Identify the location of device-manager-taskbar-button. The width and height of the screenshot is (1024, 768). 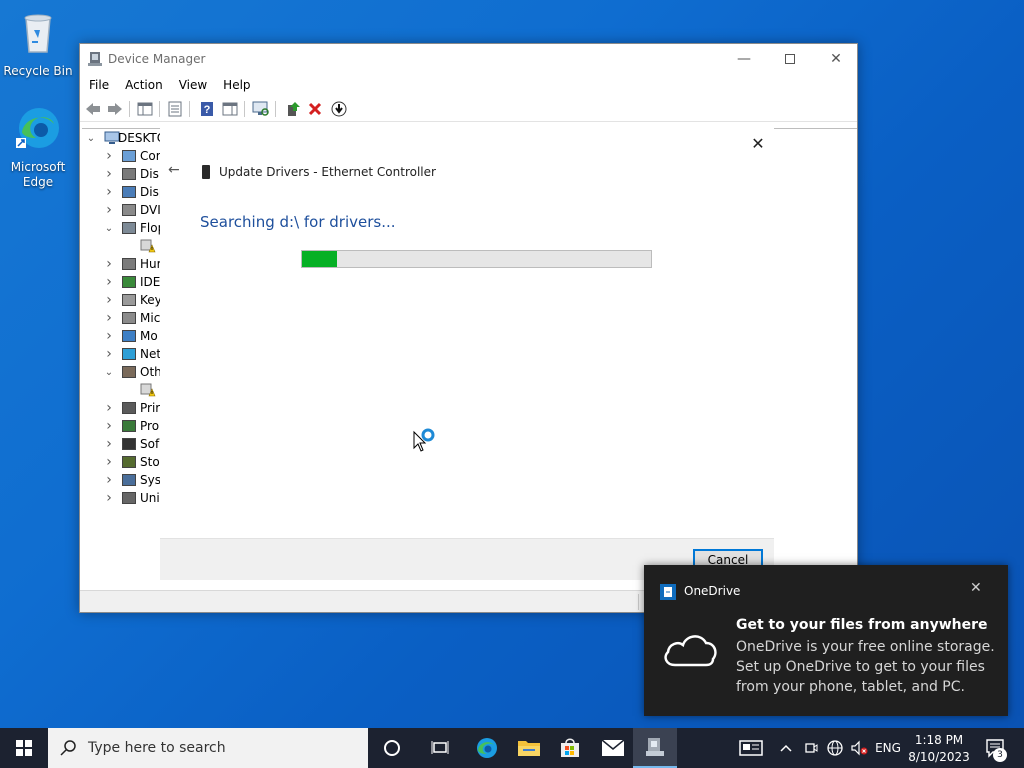
(655, 748).